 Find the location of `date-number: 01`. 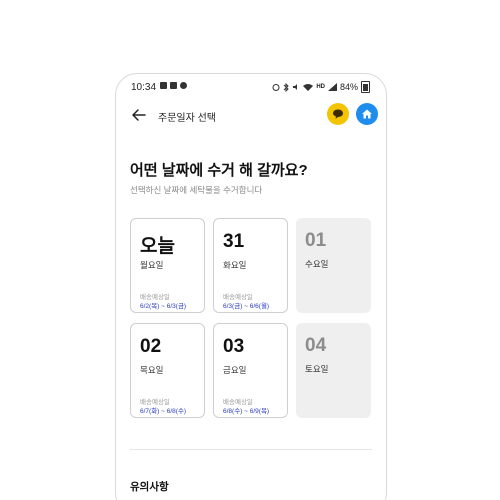

date-number: 01 is located at coordinates (316, 240).